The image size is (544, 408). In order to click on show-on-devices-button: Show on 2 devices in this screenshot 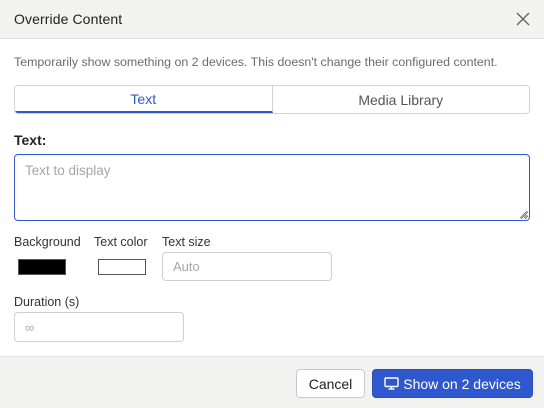, I will do `click(452, 383)`.